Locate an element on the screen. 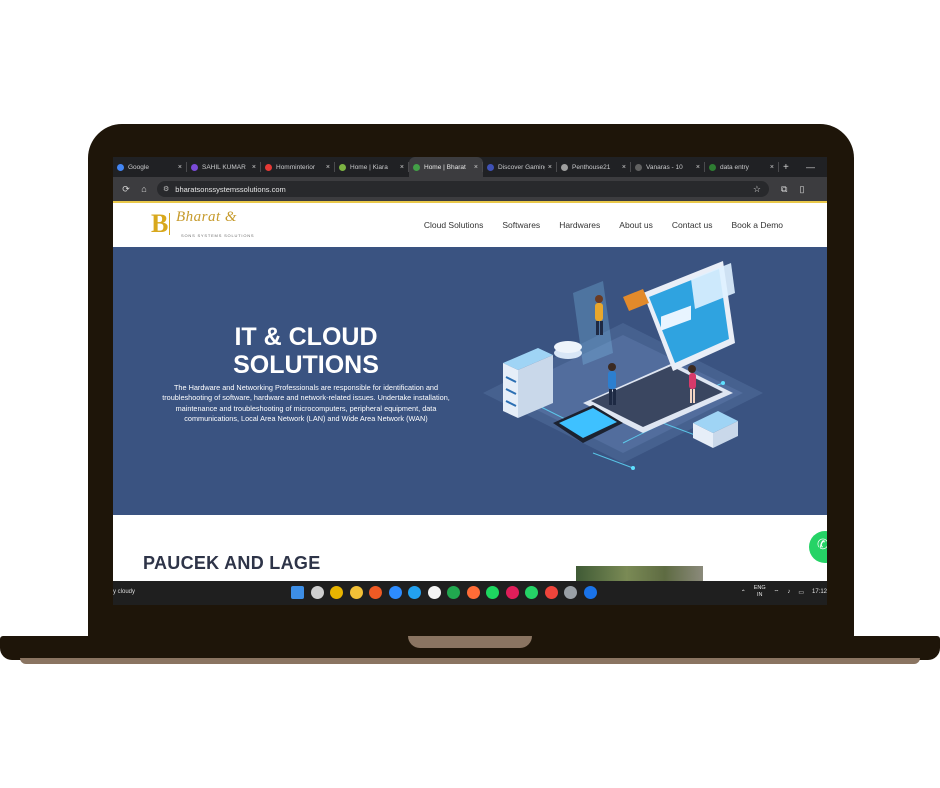  tab-title: data entry is located at coordinates (734, 167).